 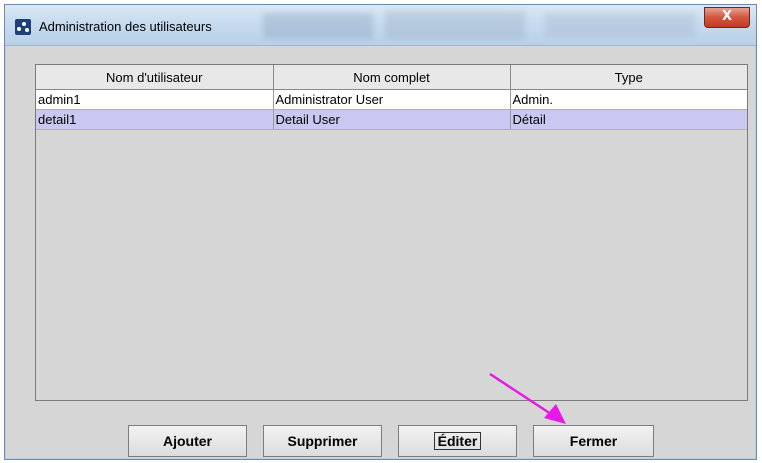 I want to click on edit-button-label: Éditer, so click(x=457, y=441).